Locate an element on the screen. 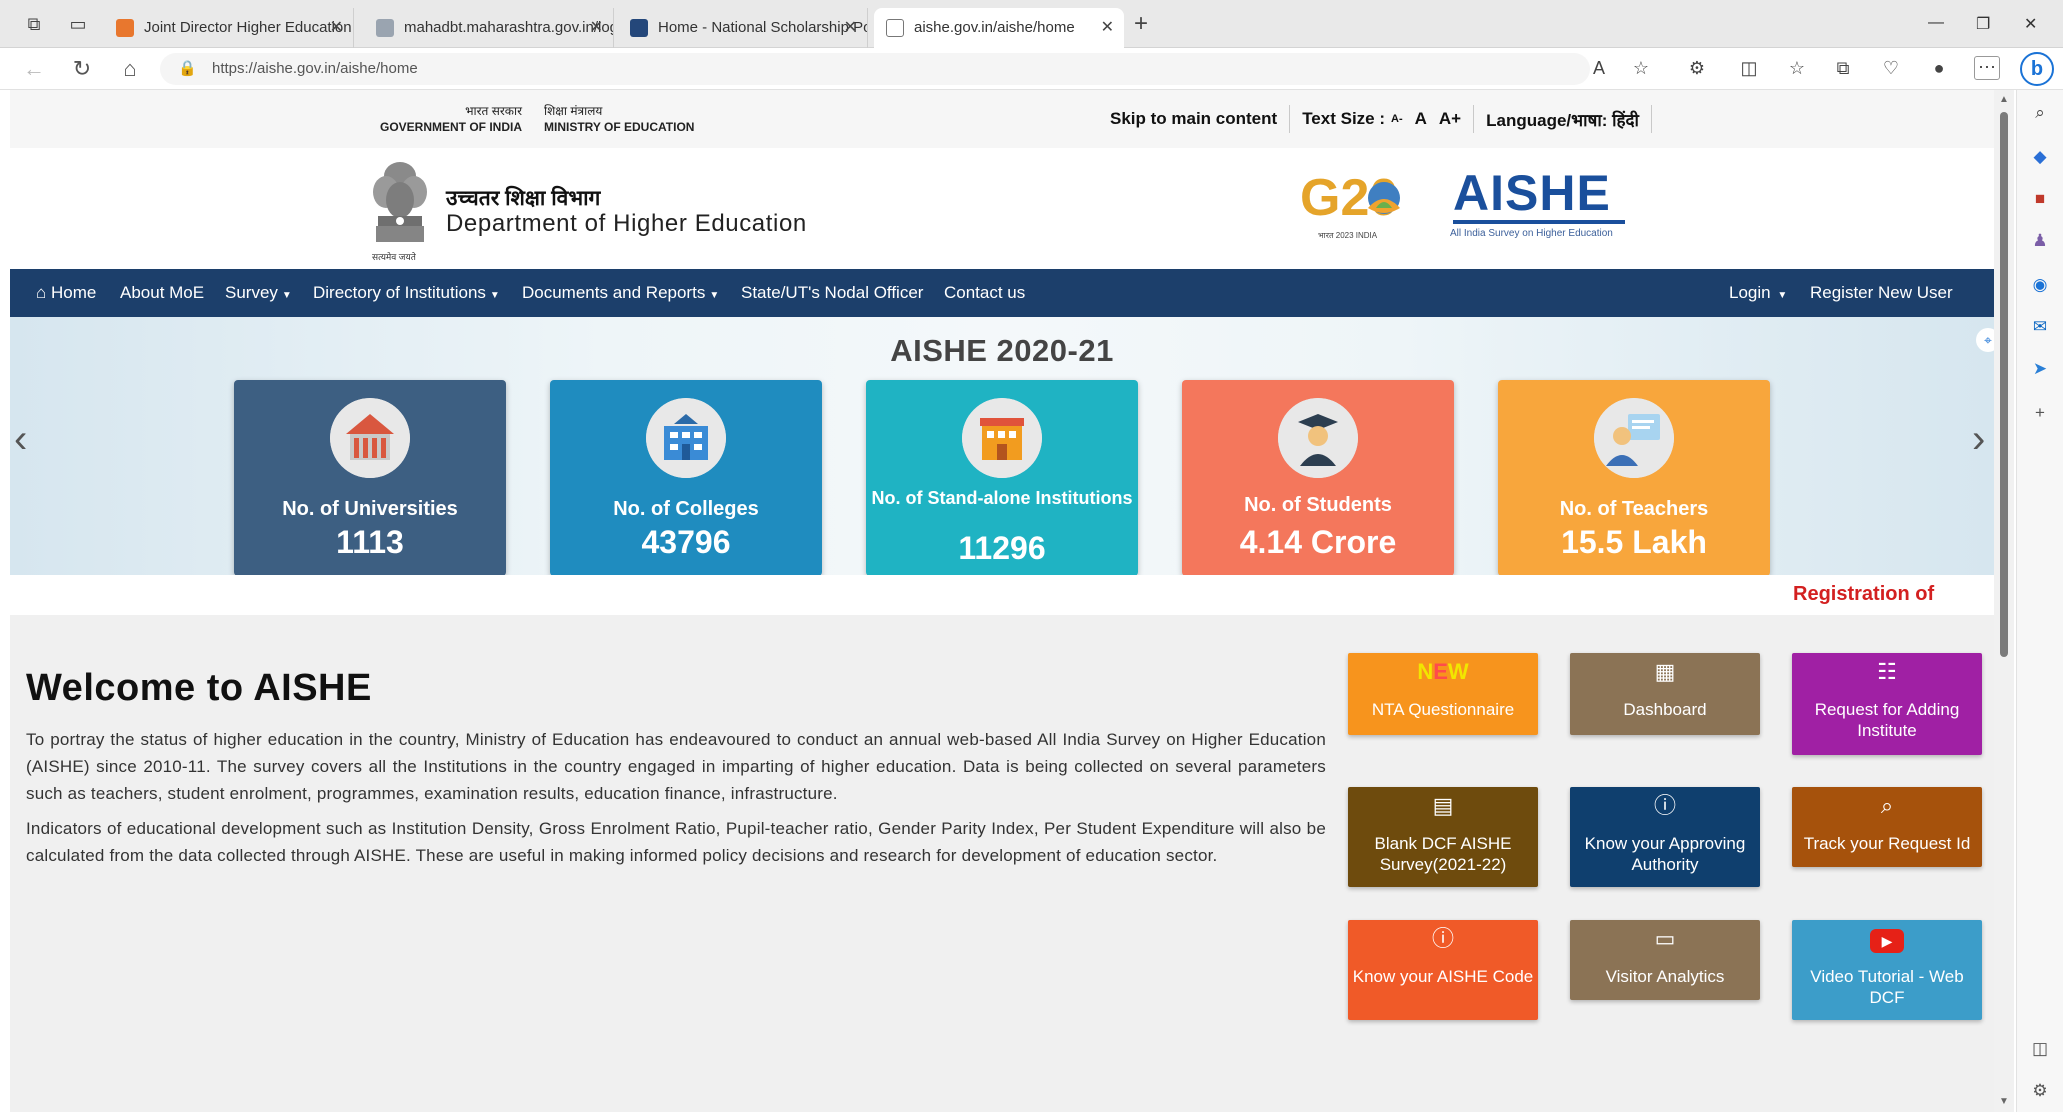 This screenshot has width=2063, height=1112. nav-survey: Survey ▼ is located at coordinates (258, 293).